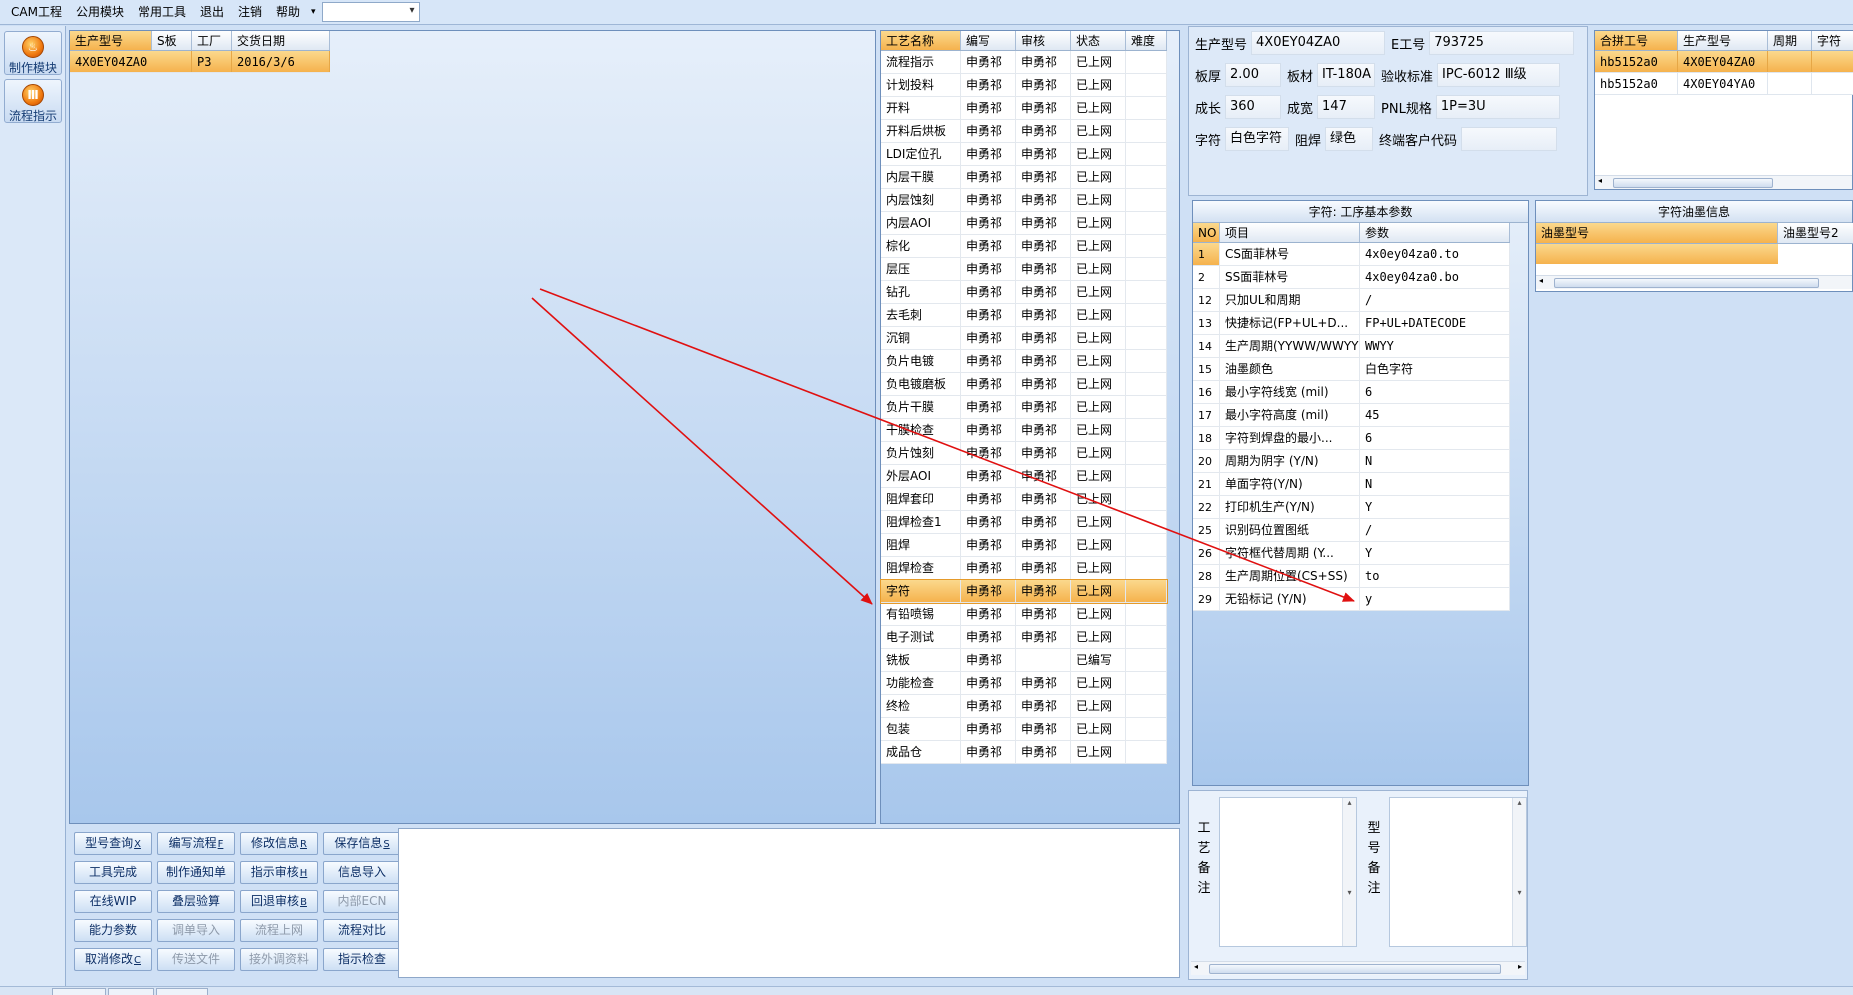  I want to click on process-row: 包装 申勇祁 申勇祁 已上网, so click(1024, 729).